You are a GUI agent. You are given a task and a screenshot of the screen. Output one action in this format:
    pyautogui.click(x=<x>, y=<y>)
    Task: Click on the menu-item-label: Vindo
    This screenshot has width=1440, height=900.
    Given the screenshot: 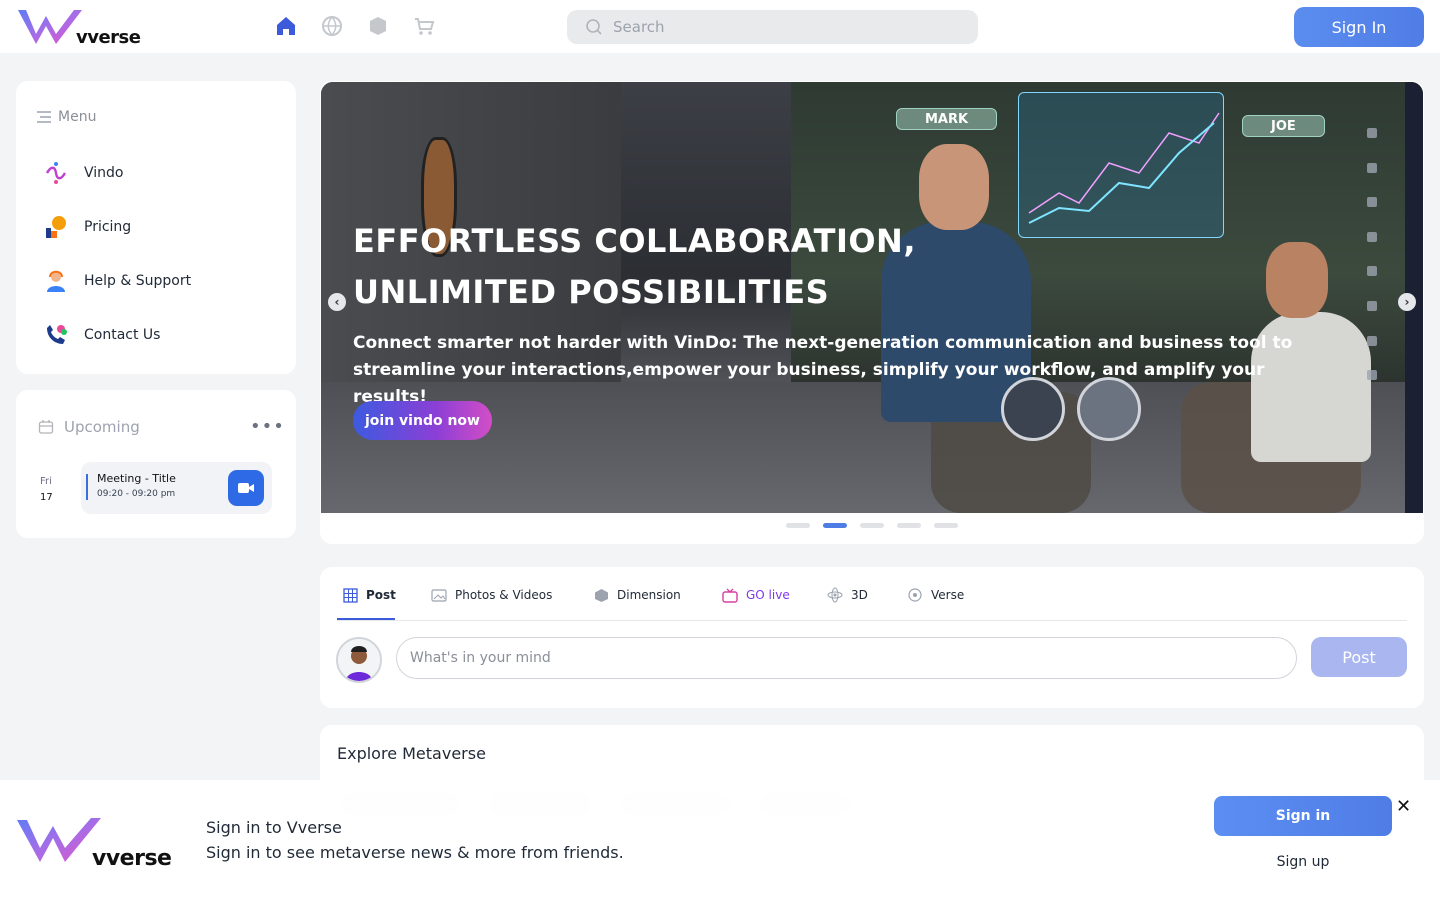 What is the action you would take?
    pyautogui.click(x=104, y=173)
    